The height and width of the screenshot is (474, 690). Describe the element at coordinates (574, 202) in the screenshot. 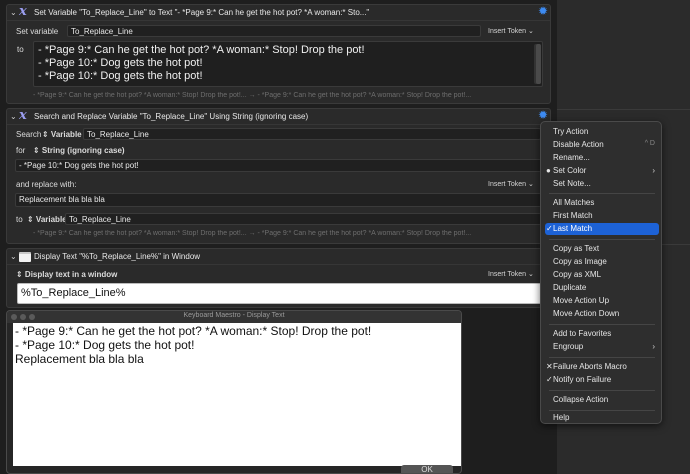

I see `menu-item-label: All Matches` at that location.